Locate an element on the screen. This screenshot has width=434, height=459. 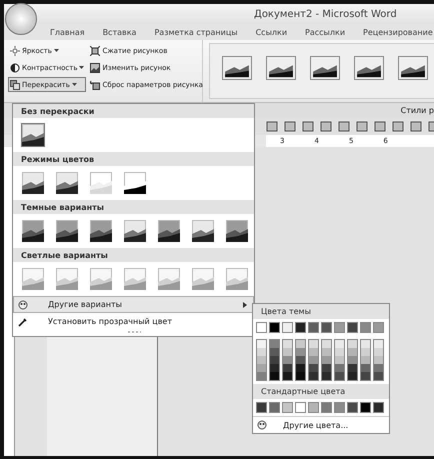
sun-icon is located at coordinates (15, 51).